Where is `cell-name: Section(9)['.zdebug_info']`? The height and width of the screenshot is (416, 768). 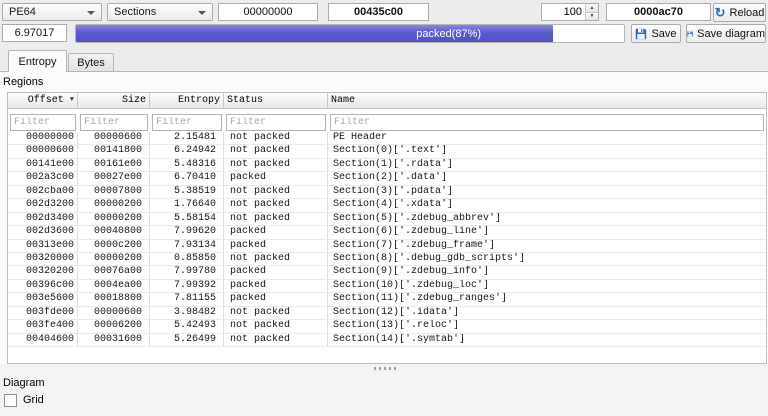 cell-name: Section(9)['.zdebug_info'] is located at coordinates (411, 272).